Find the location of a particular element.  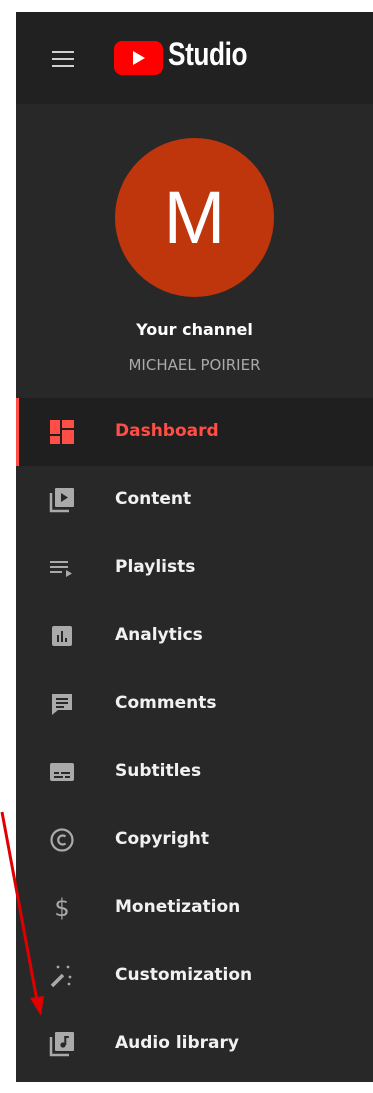

sidebar-item-dashboard: Dashboard is located at coordinates (194, 432).